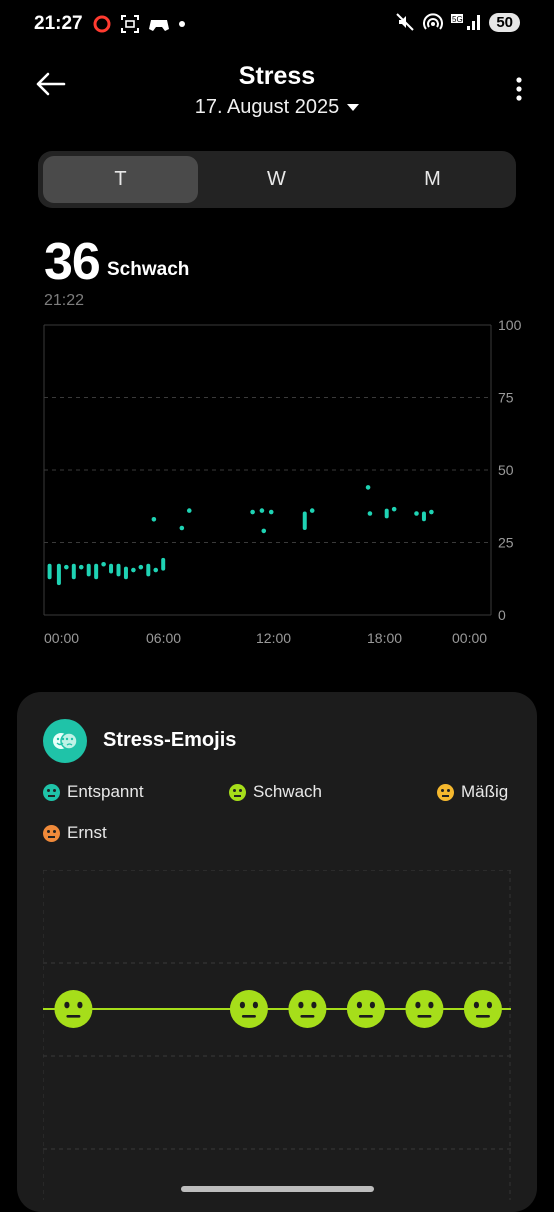 The width and height of the screenshot is (554, 1212). I want to click on tab-month: M, so click(432, 179).